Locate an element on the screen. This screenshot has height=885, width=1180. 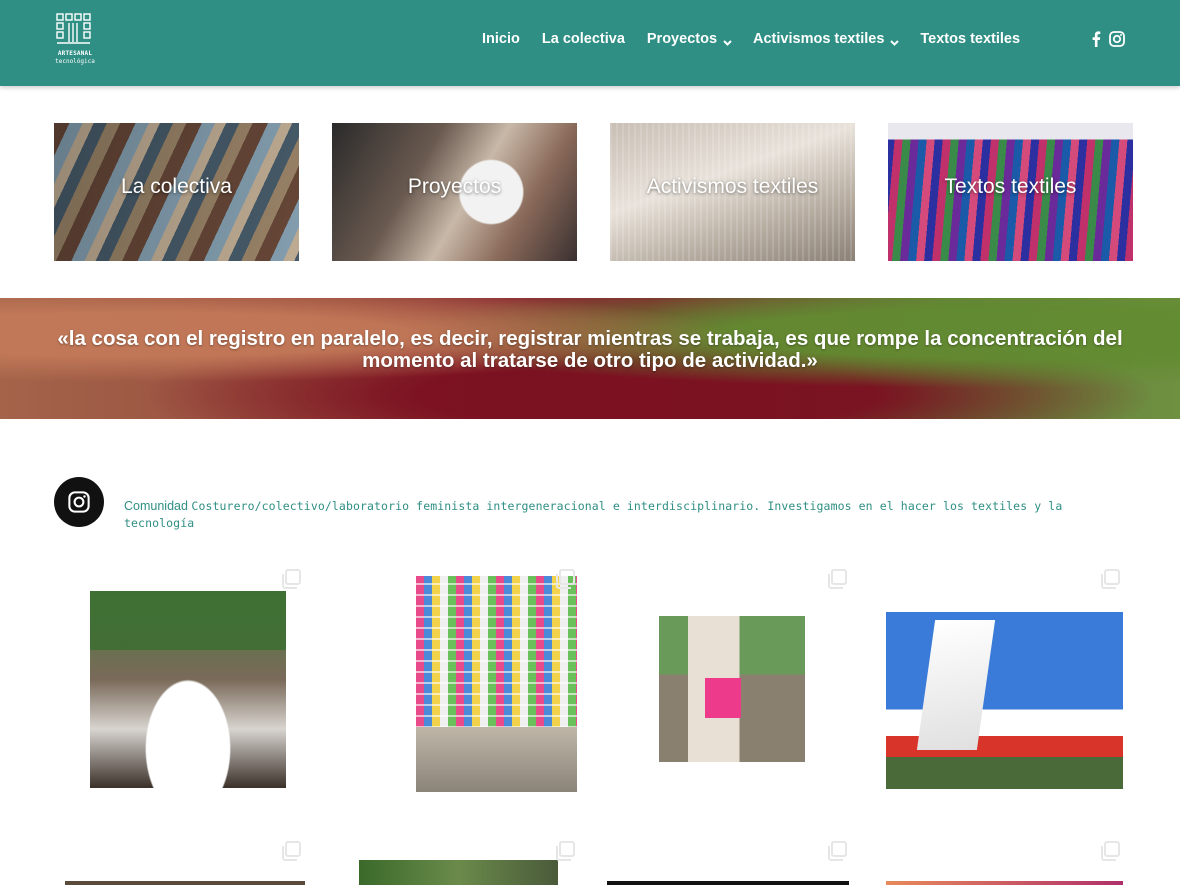
nav-item-label: La colectiva is located at coordinates (583, 39).